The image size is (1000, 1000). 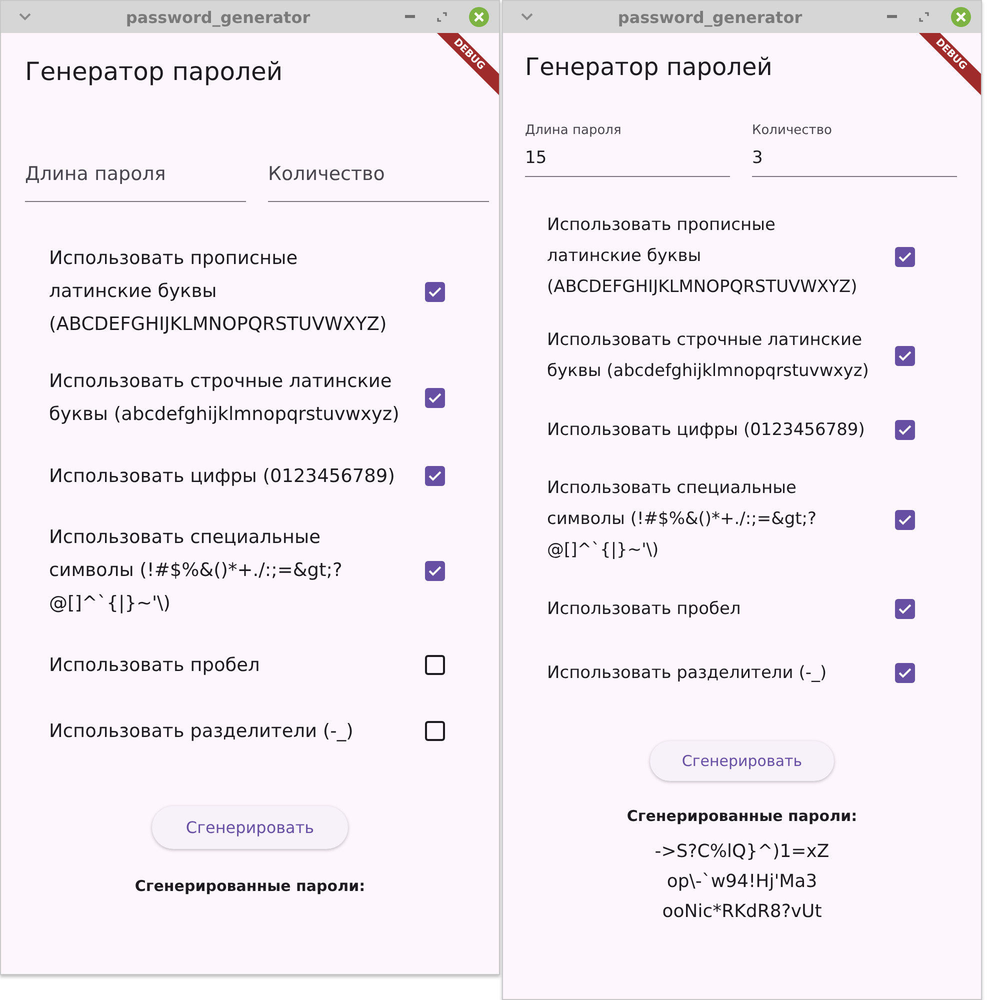 What do you see at coordinates (135, 170) in the screenshot?
I see `input-field: Длина пароля` at bounding box center [135, 170].